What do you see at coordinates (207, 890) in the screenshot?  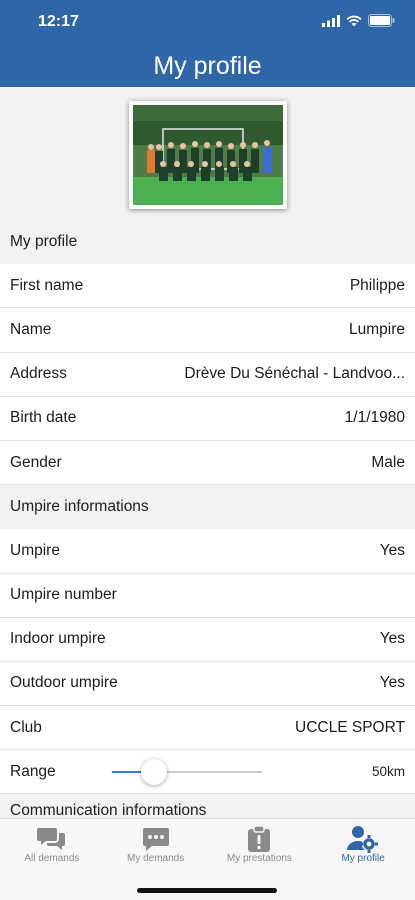 I see `home-indicator` at bounding box center [207, 890].